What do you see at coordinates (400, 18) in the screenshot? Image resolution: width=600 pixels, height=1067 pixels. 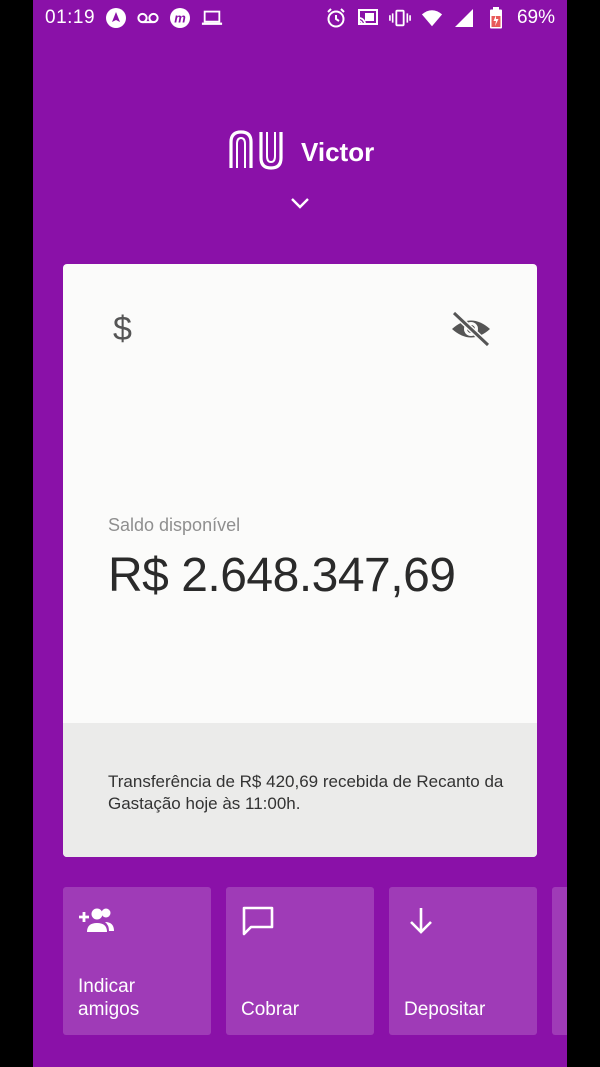 I see `vibrate-icon` at bounding box center [400, 18].